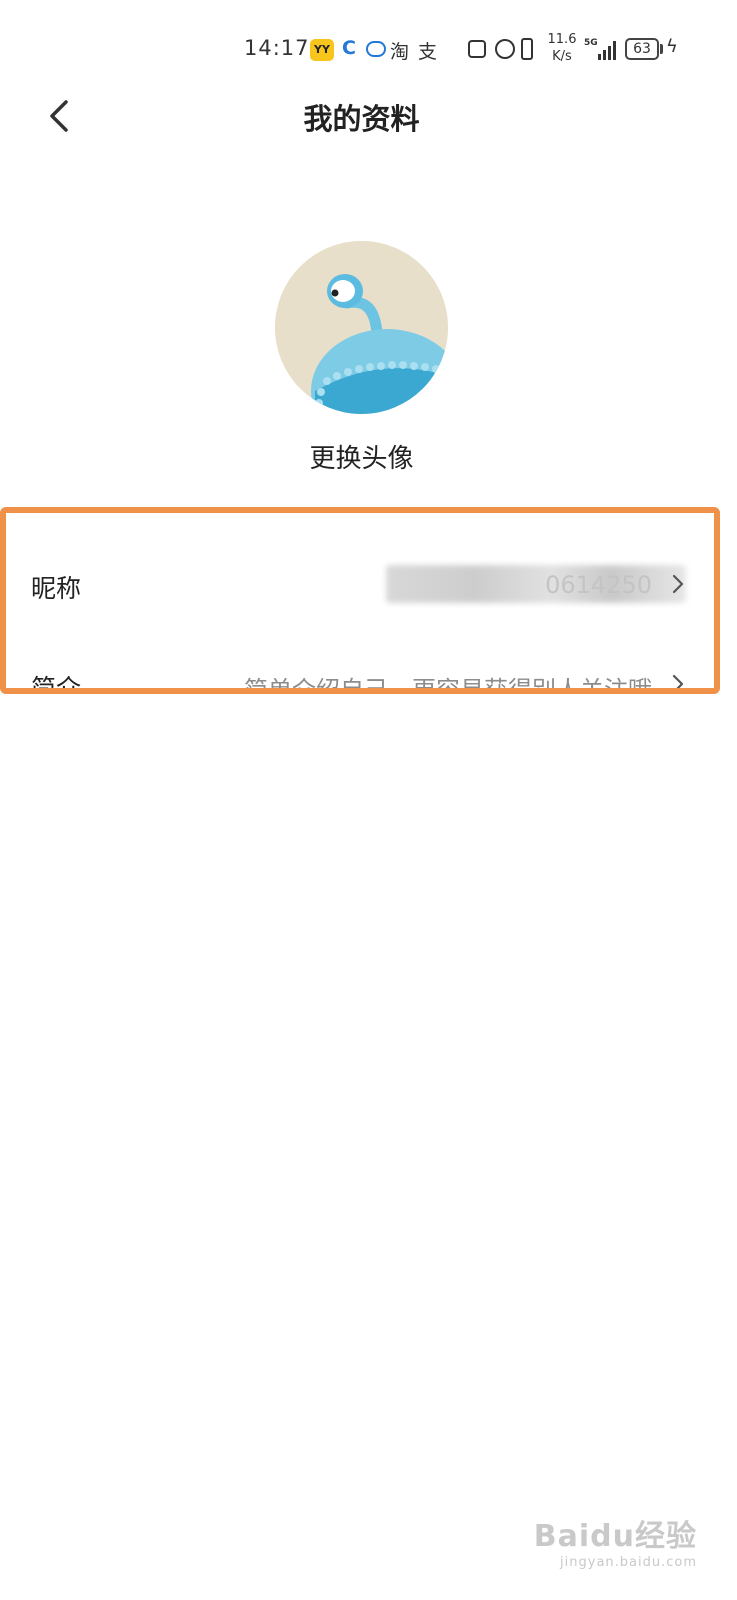 The width and height of the screenshot is (737, 1600). What do you see at coordinates (606, 49) in the screenshot?
I see `signal-icon` at bounding box center [606, 49].